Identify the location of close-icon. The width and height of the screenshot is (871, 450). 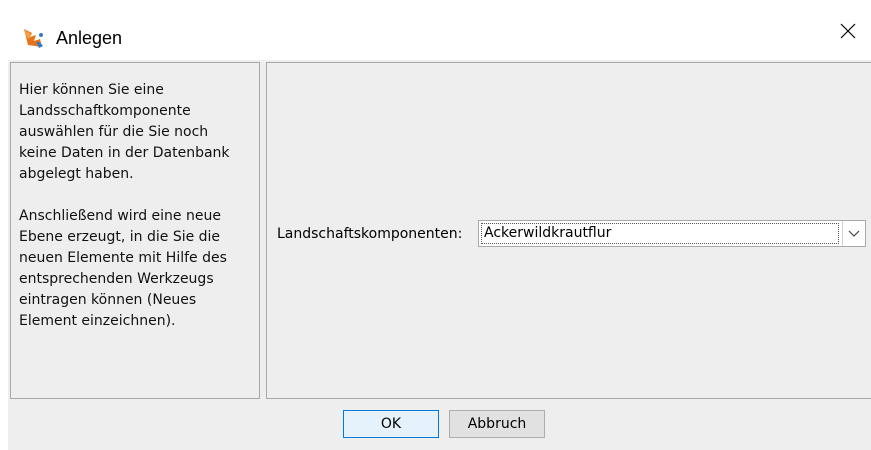
(848, 33).